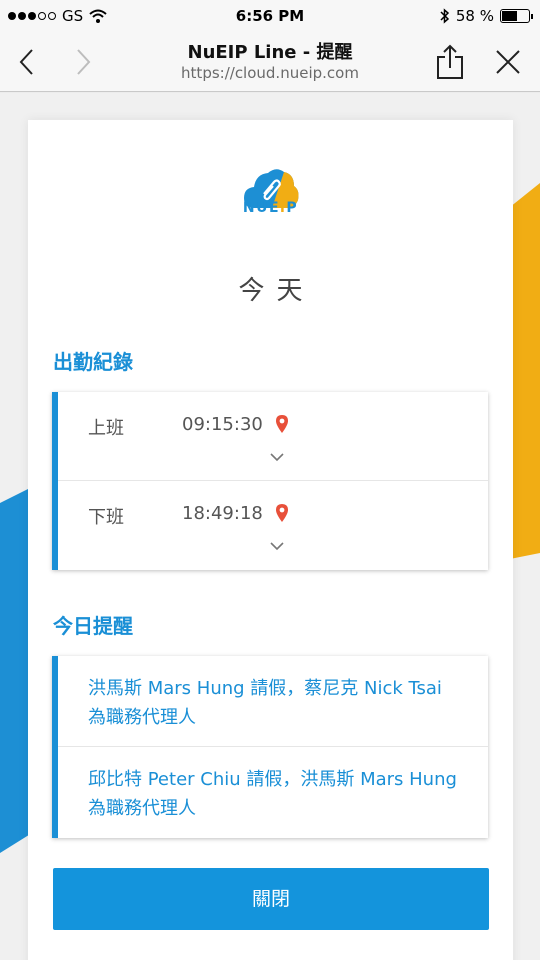  What do you see at coordinates (444, 16) in the screenshot?
I see `bluetooth-icon` at bounding box center [444, 16].